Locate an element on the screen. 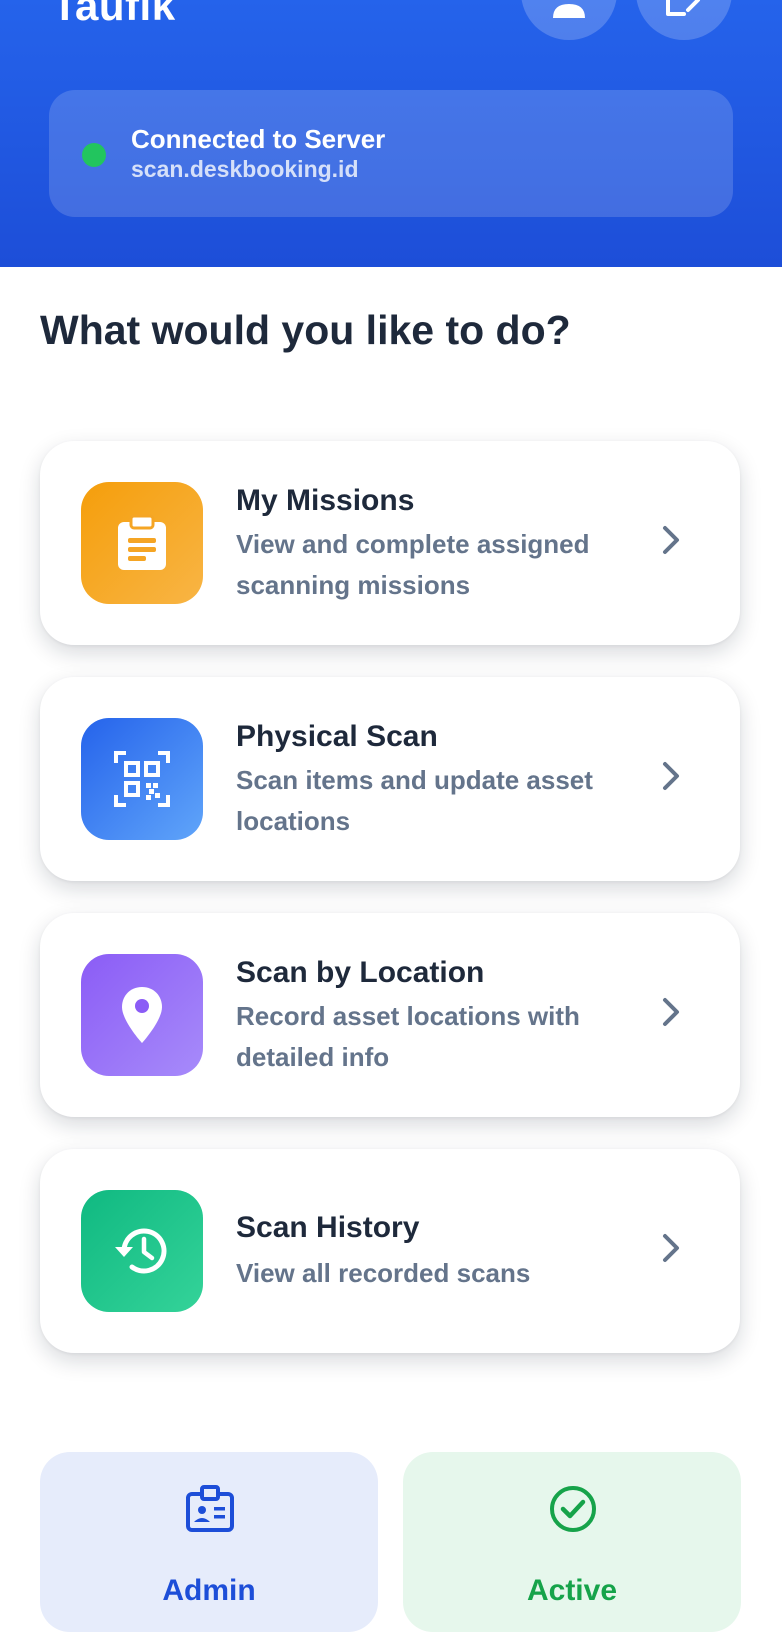 The height and width of the screenshot is (1632, 782). page-title: What would you like to do? is located at coordinates (305, 330).